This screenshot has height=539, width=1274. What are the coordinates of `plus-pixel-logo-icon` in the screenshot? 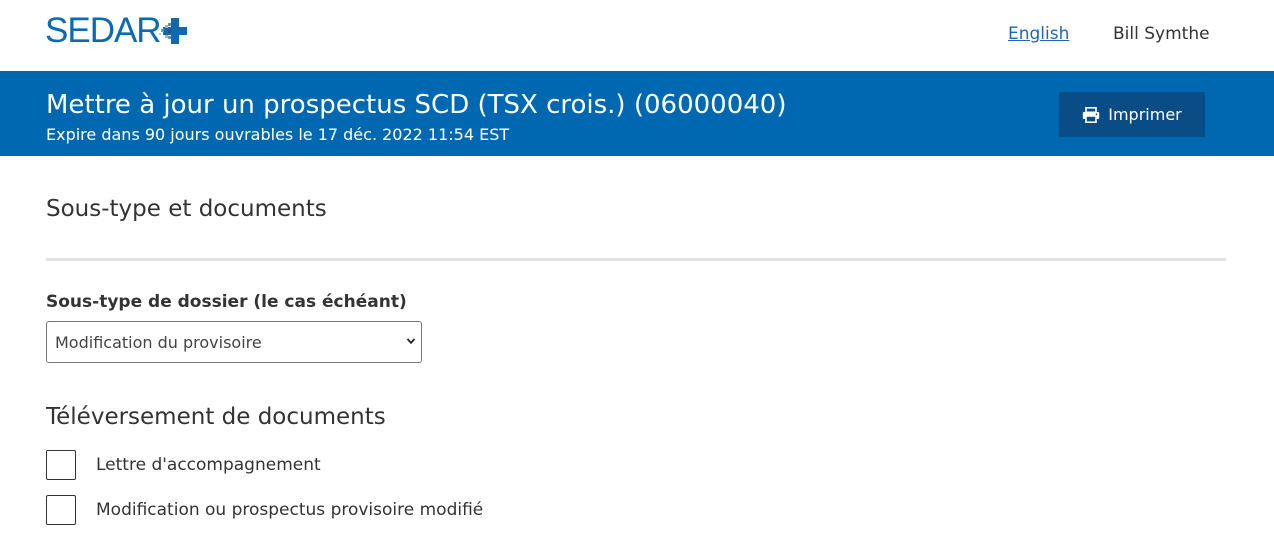 It's located at (172, 31).